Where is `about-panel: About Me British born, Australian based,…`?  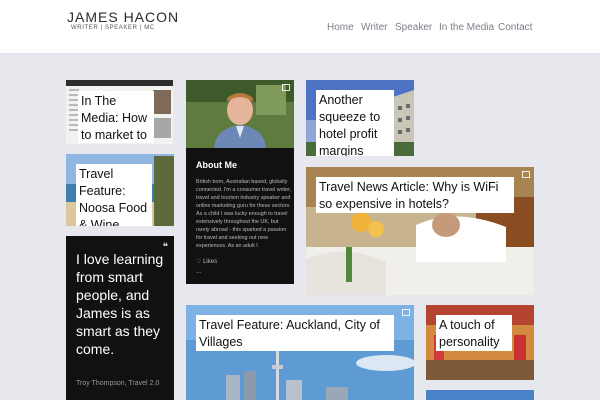 about-panel: About Me British born, Australian based,… is located at coordinates (240, 216).